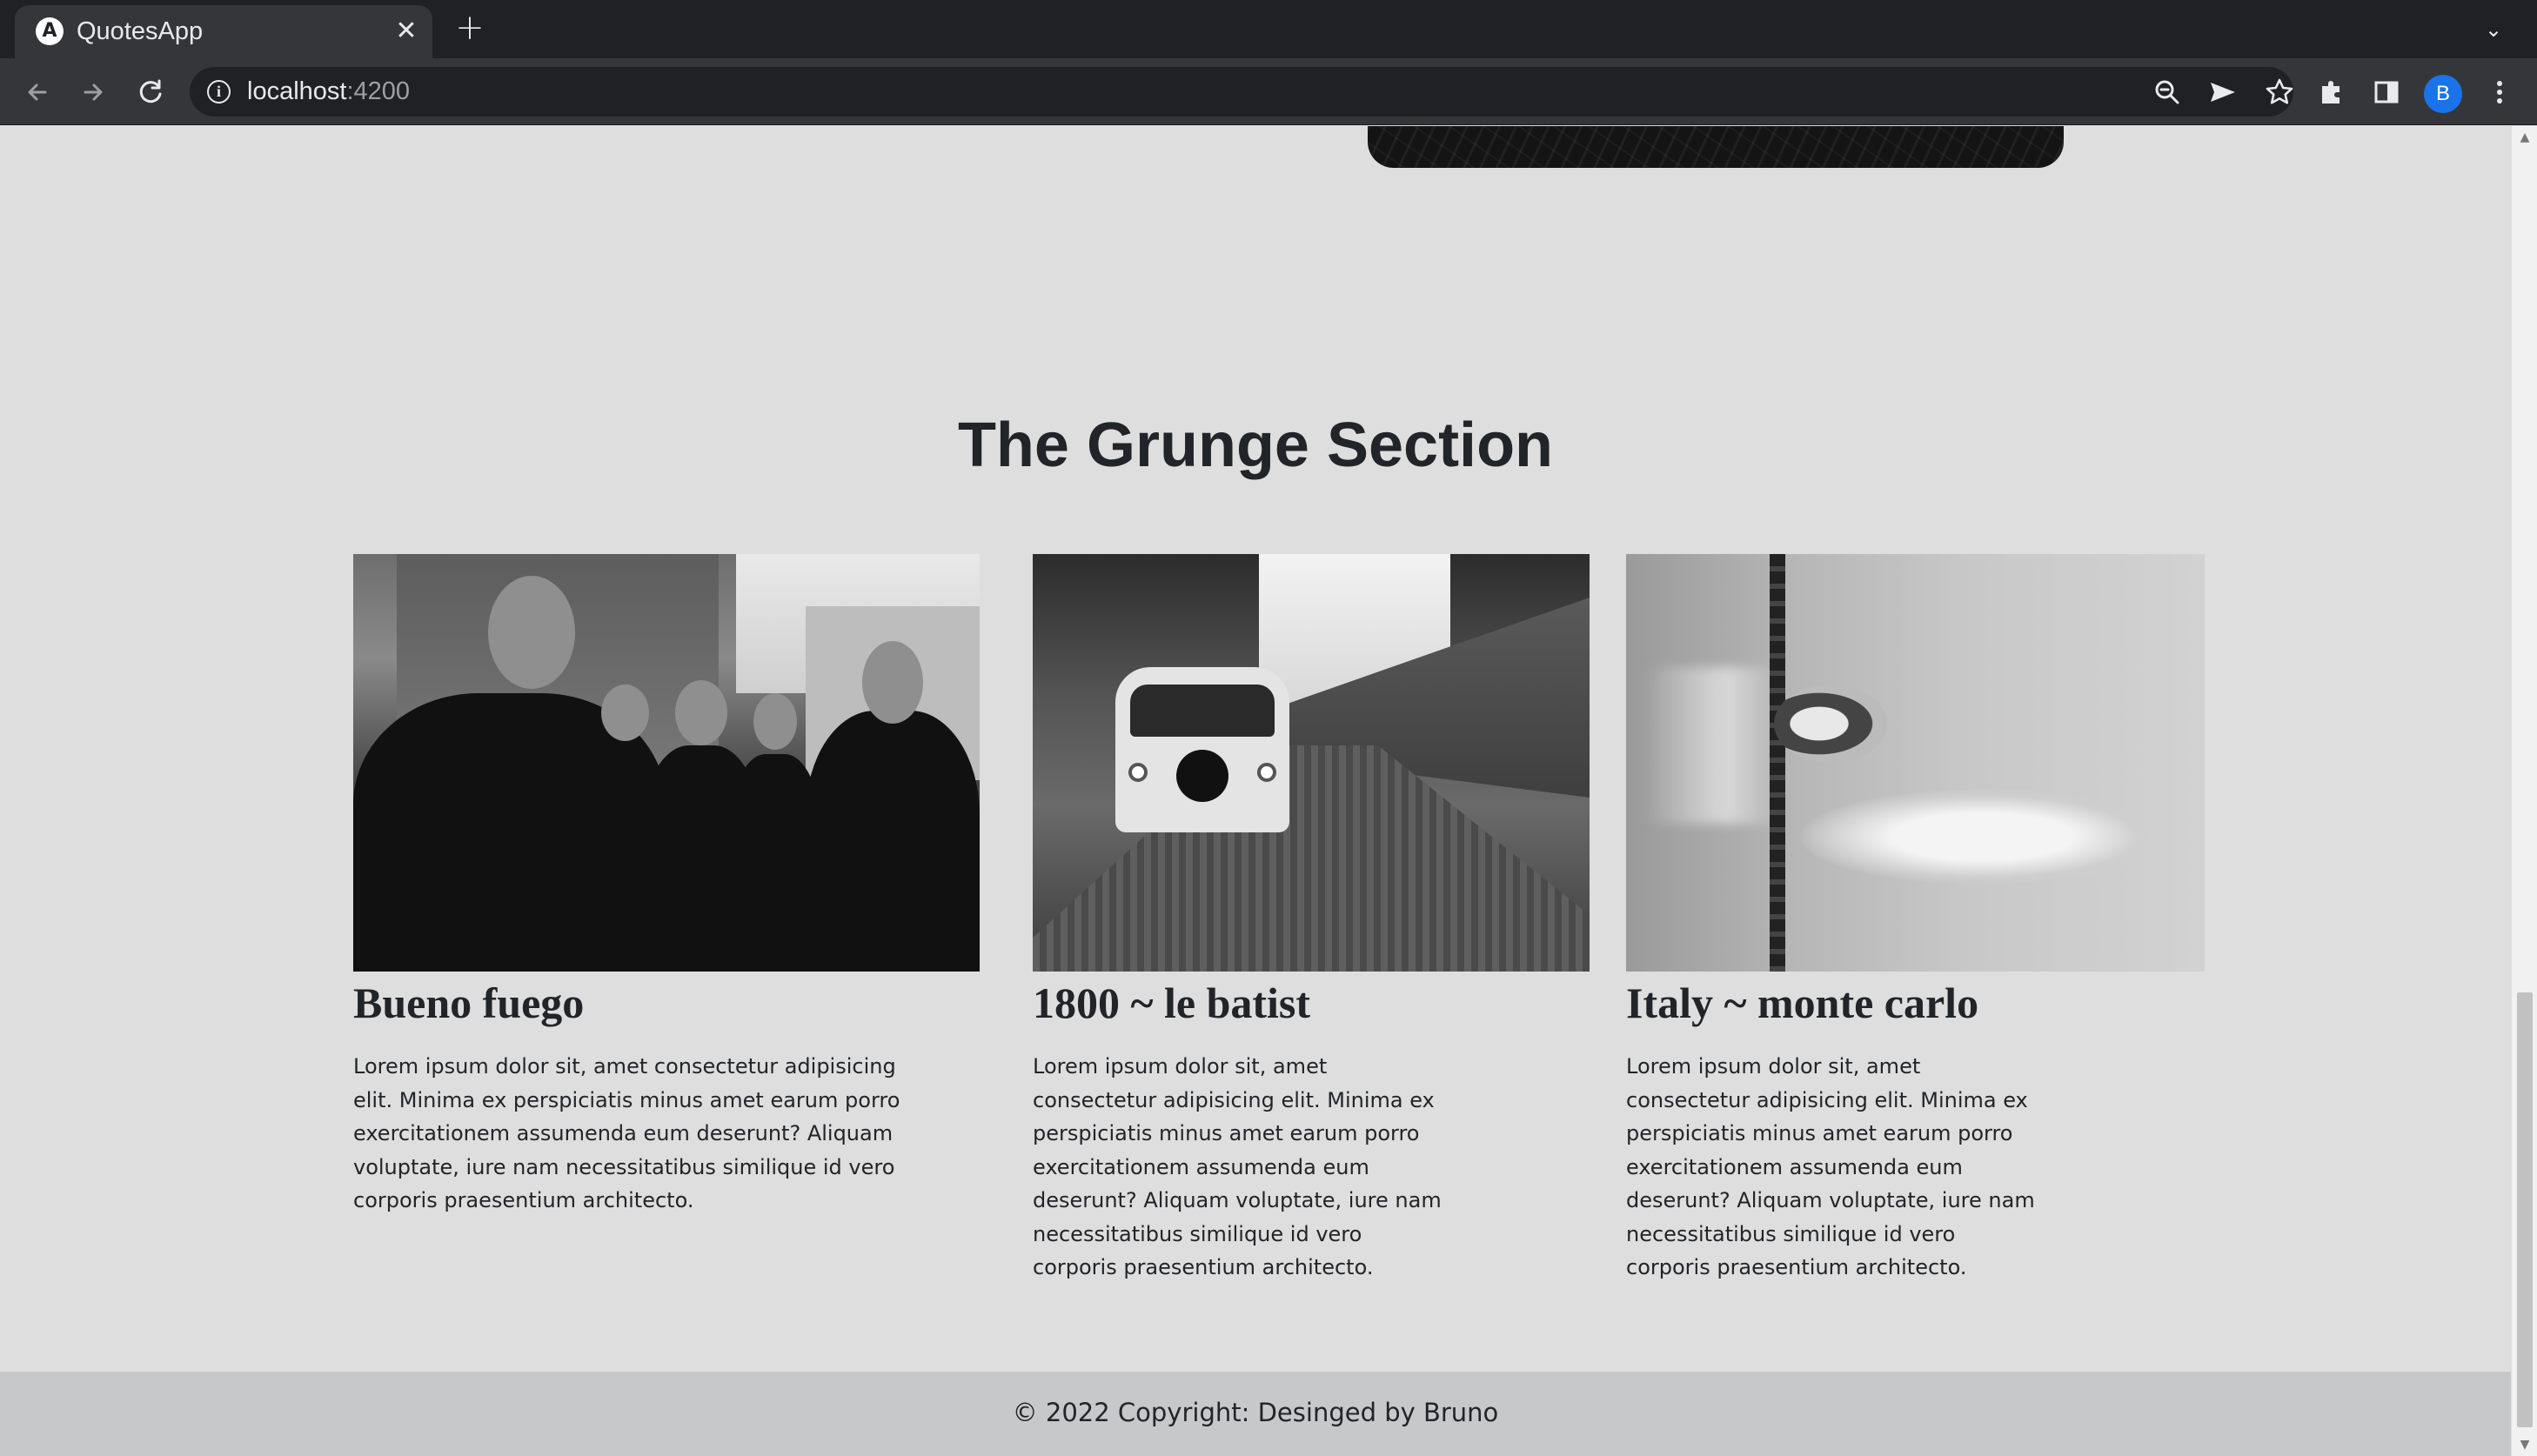  What do you see at coordinates (469, 27) in the screenshot?
I see `new-tab-icon: +` at bounding box center [469, 27].